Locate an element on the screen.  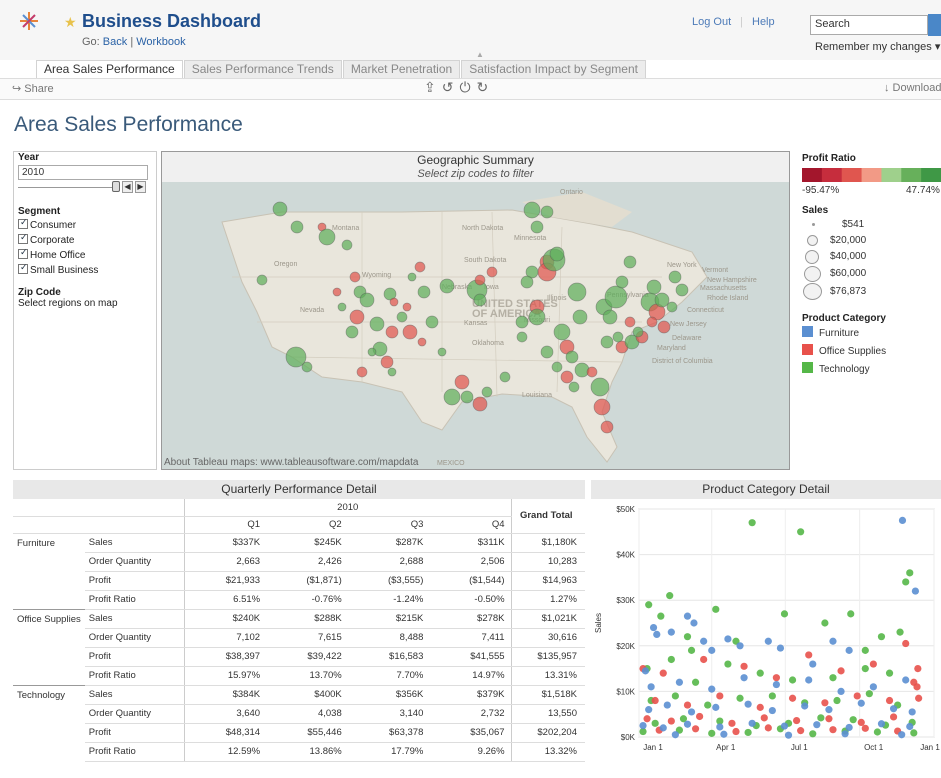
segment-checkbox-home-office: Home Office is located at coordinates (51, 254).